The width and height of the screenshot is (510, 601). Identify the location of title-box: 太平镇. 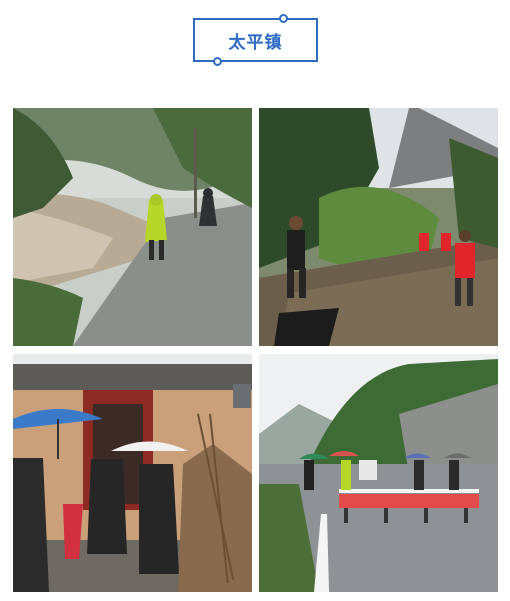
(255, 40).